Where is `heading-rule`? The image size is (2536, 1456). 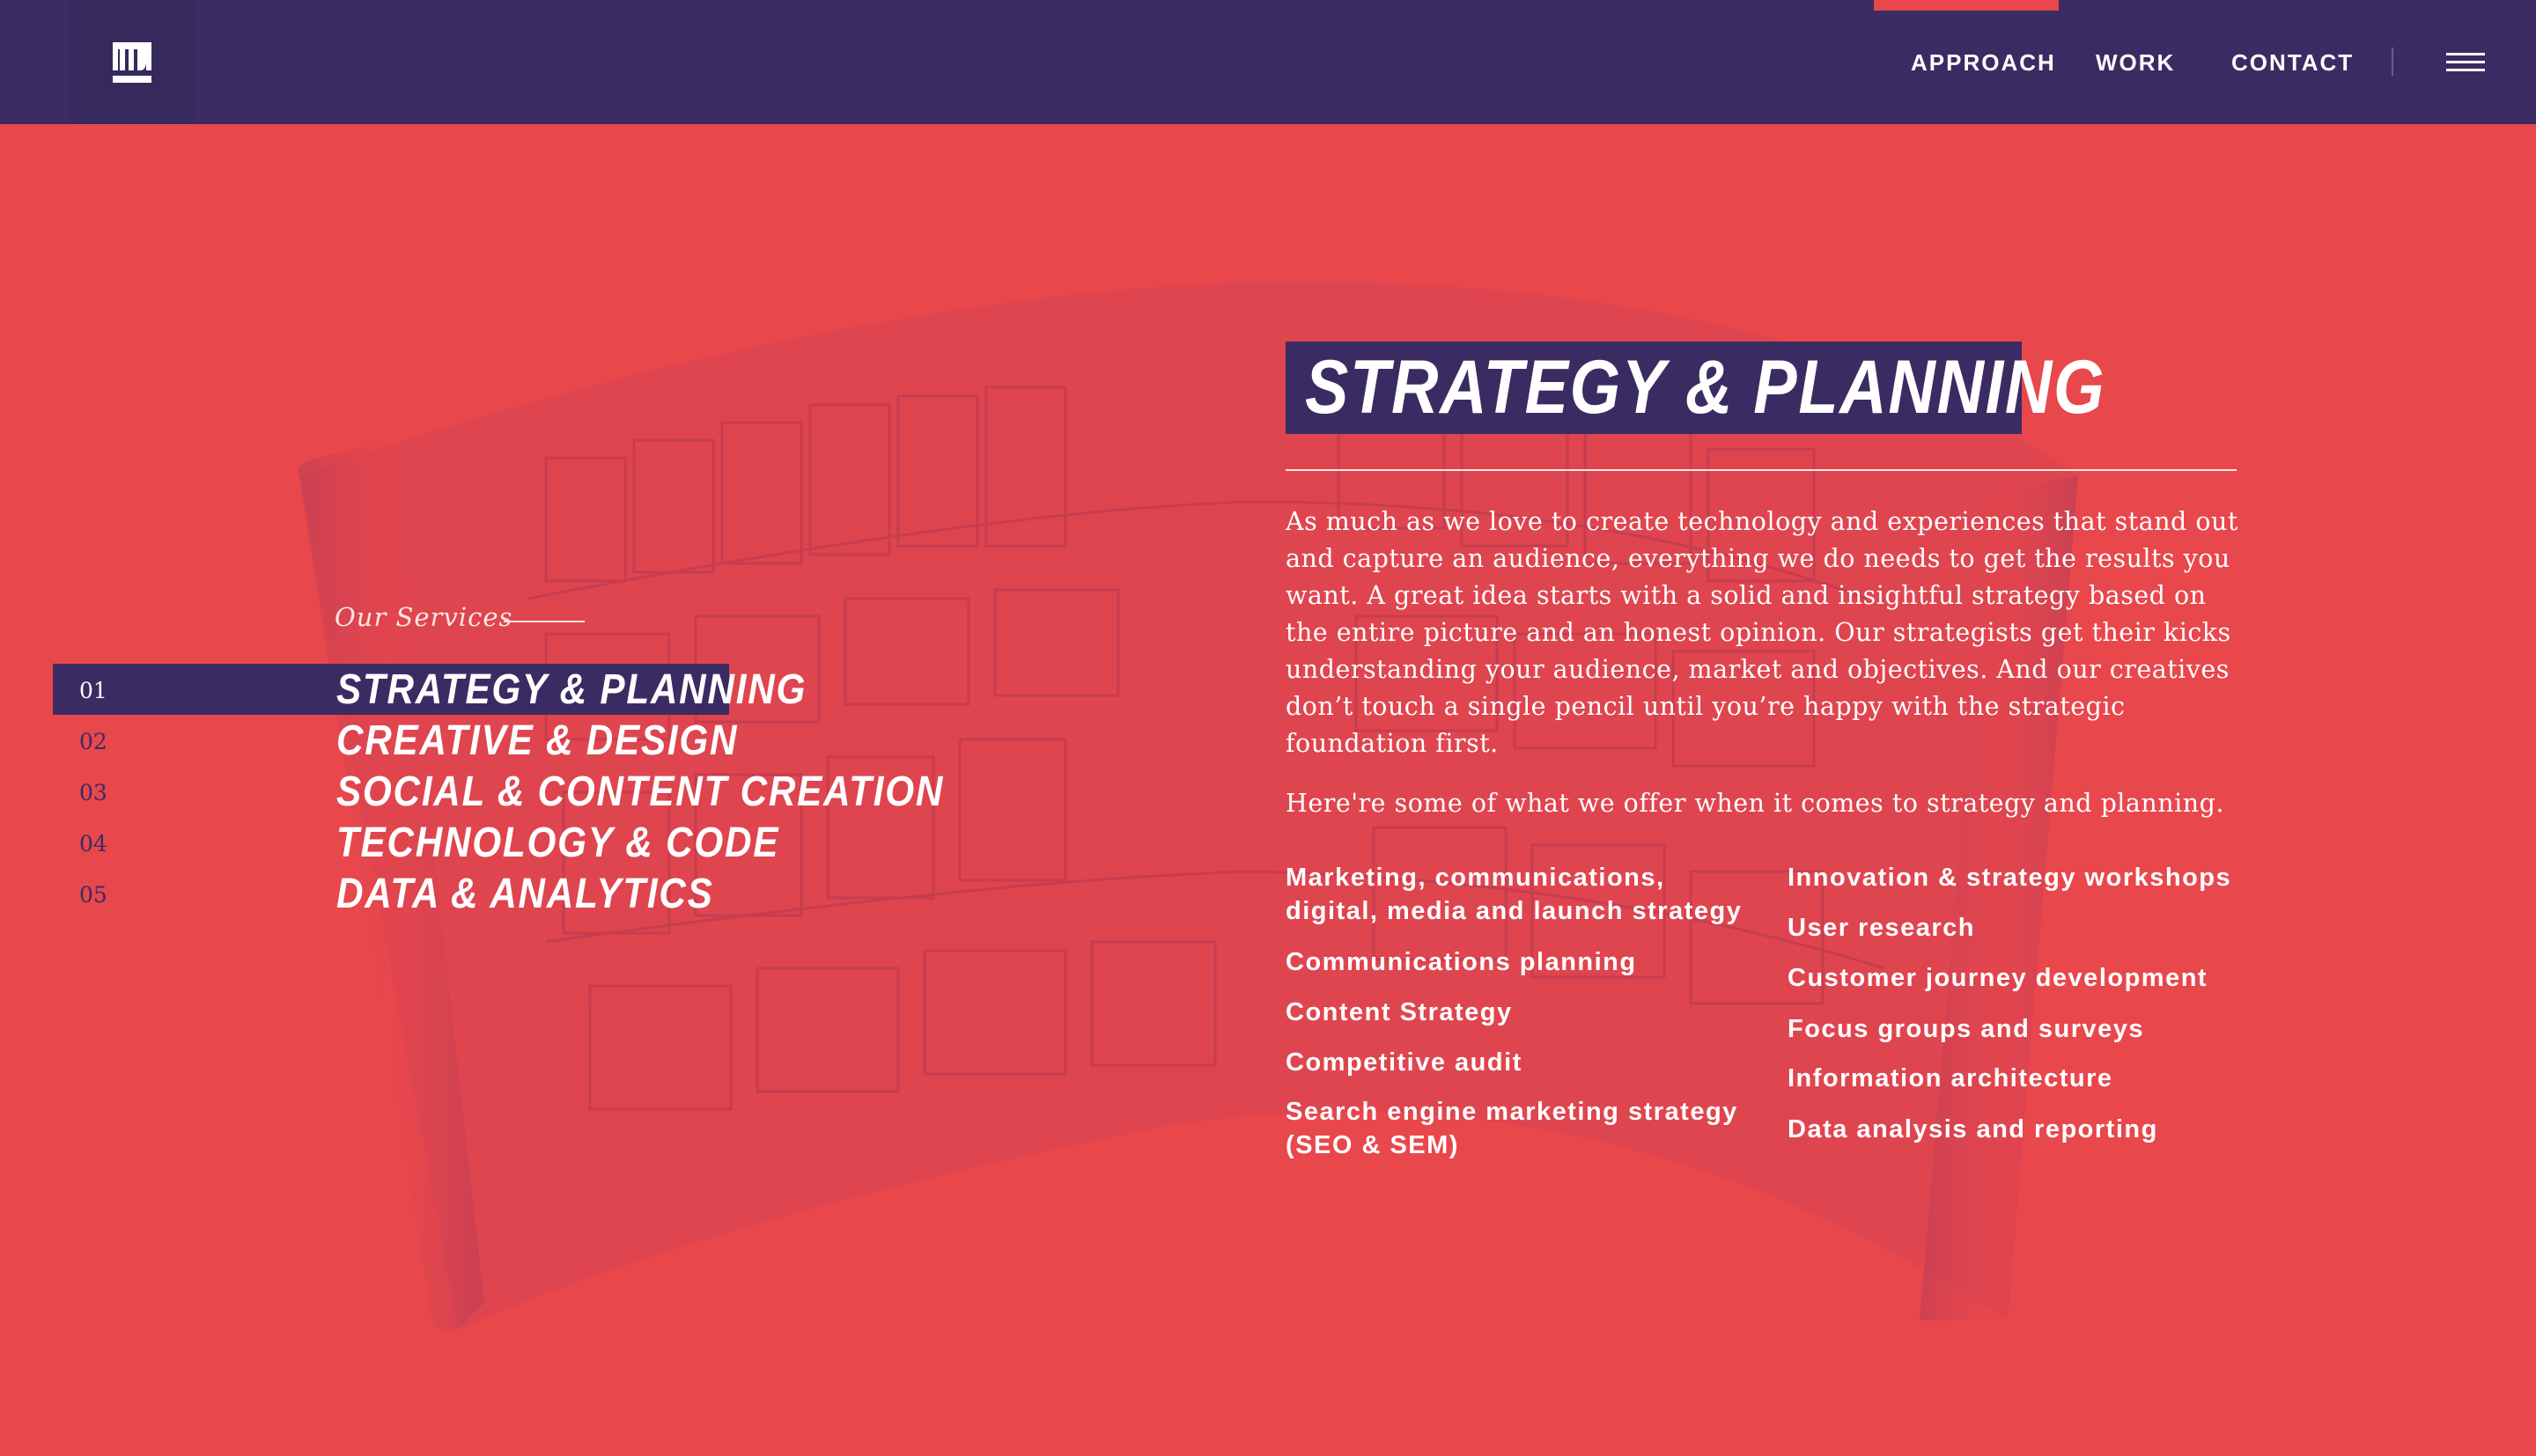
heading-rule is located at coordinates (1761, 470).